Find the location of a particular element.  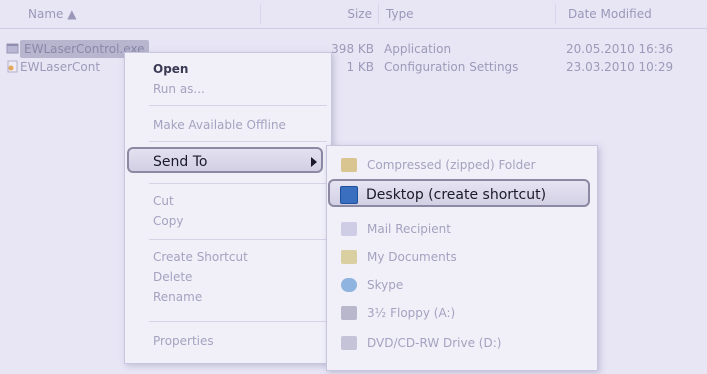

send-to-compressed-folder: Compressed (zipped) Folder is located at coordinates (462, 165).